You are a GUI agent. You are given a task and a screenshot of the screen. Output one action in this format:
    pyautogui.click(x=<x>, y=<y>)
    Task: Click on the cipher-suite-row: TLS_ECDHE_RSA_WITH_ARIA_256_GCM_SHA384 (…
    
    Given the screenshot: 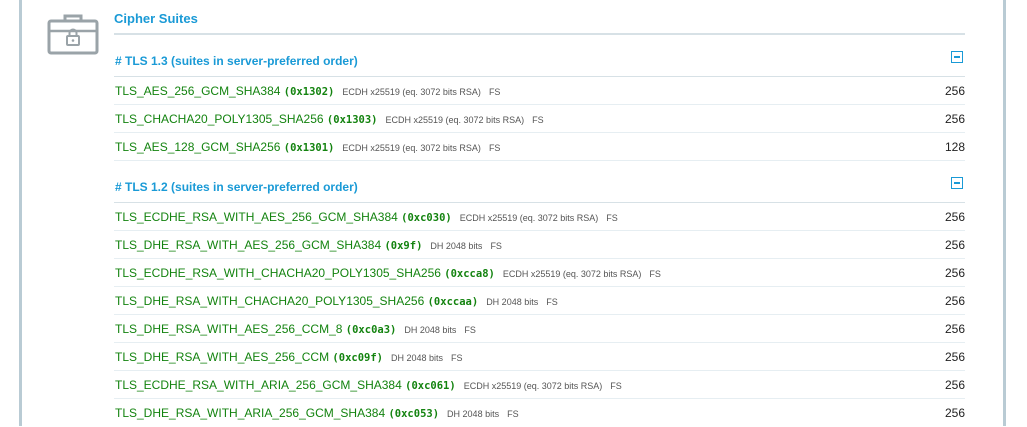 What is the action you would take?
    pyautogui.click(x=539, y=385)
    